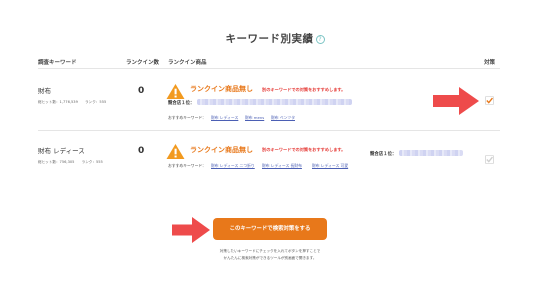 The height and width of the screenshot is (289, 550). What do you see at coordinates (283, 118) in the screenshot?
I see `suggest-keyword-link: 財布 ベンツタ` at bounding box center [283, 118].